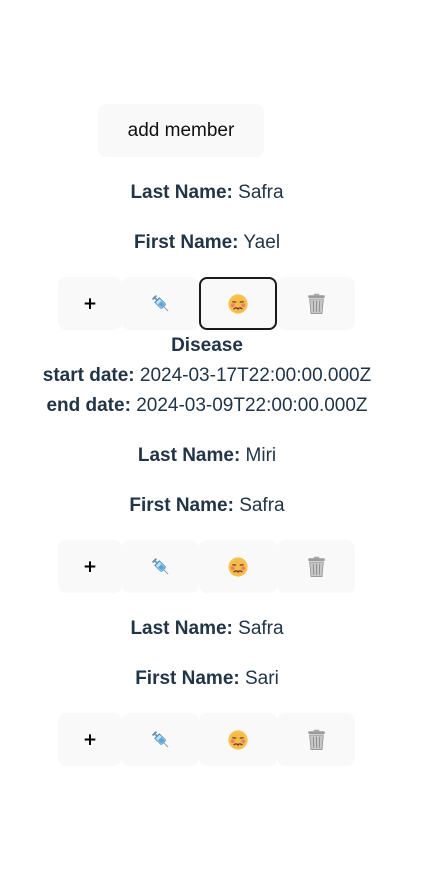 The image size is (431, 882). What do you see at coordinates (207, 345) in the screenshot?
I see `disease-title: Disease` at bounding box center [207, 345].